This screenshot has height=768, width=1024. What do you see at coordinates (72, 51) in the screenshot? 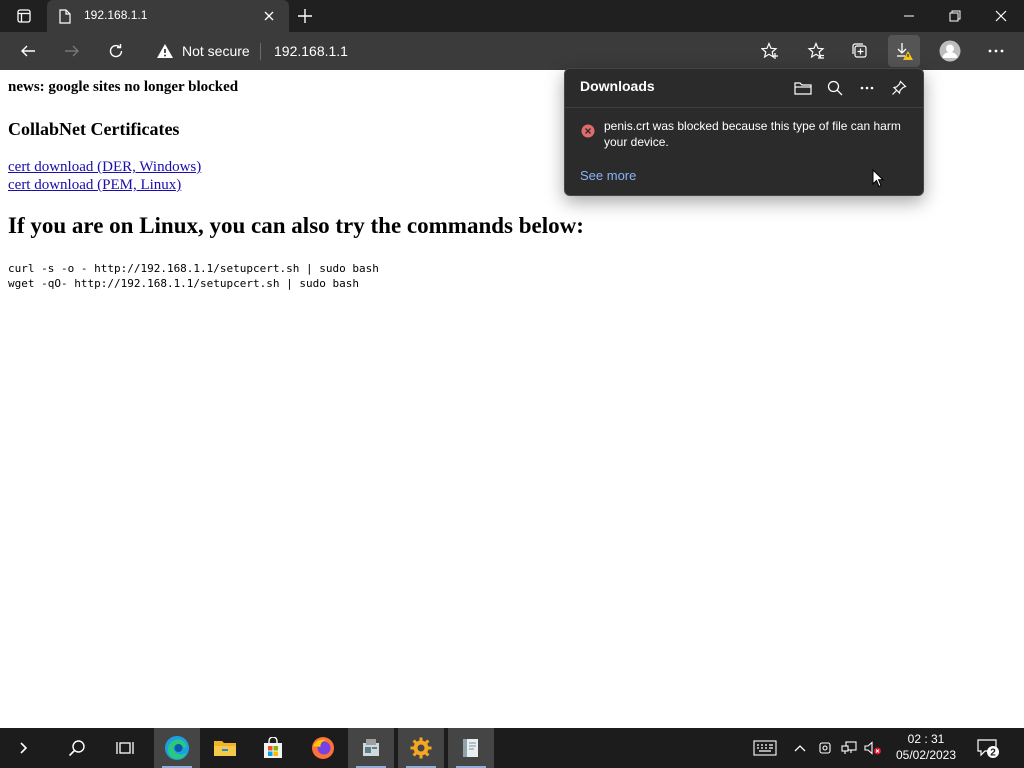
I see `forward-button` at bounding box center [72, 51].